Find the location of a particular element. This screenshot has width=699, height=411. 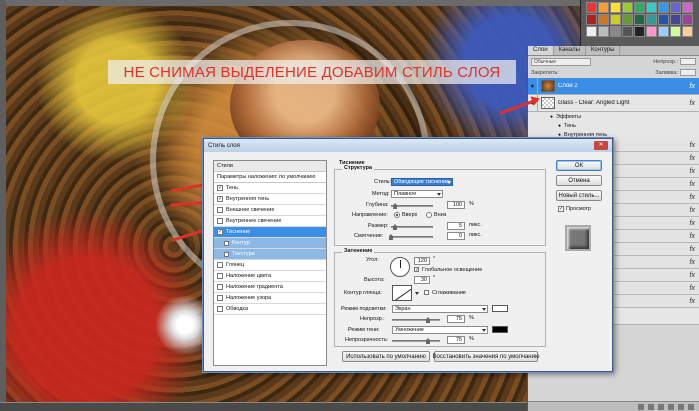

highlight-opacity-slider is located at coordinates (416, 320).